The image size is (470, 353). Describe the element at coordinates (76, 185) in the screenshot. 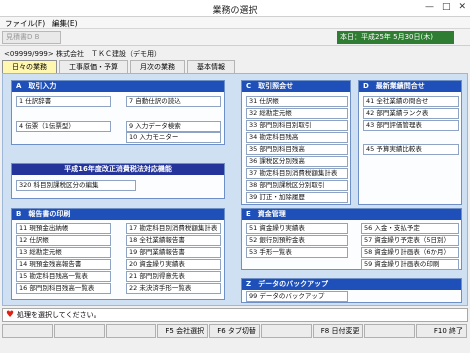

I see `menu-item: 320 科目別課税区分の編集` at that location.